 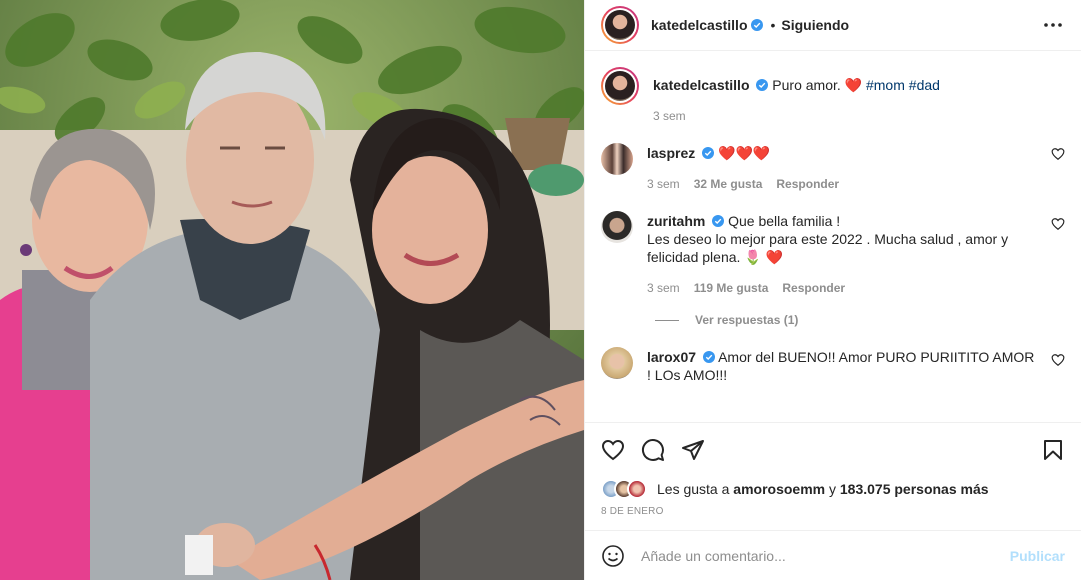 I want to click on comment-text: Que bella familia !, so click(x=784, y=221).